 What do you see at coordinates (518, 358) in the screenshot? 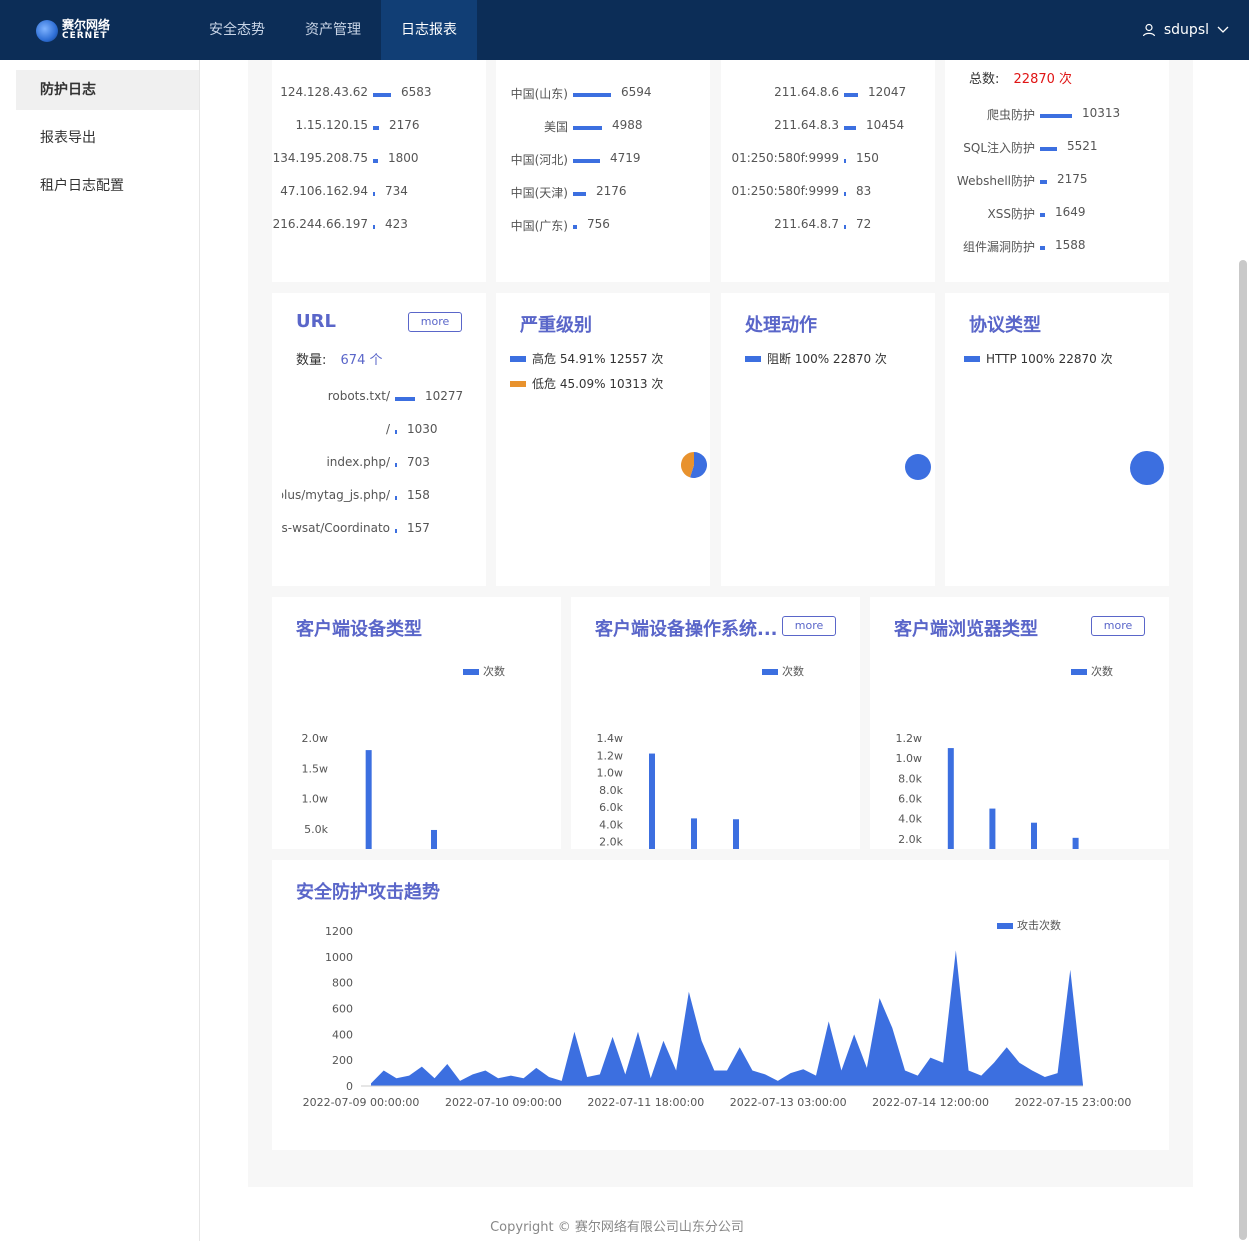
I see `legend-swatch-high` at bounding box center [518, 358].